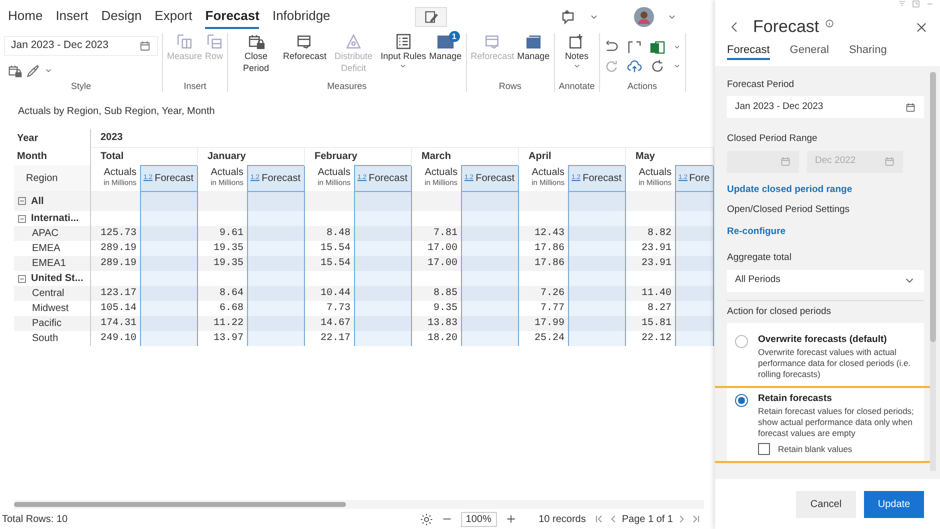 Image resolution: width=940 pixels, height=529 pixels. What do you see at coordinates (894, 504) in the screenshot?
I see `update-button: Update` at bounding box center [894, 504].